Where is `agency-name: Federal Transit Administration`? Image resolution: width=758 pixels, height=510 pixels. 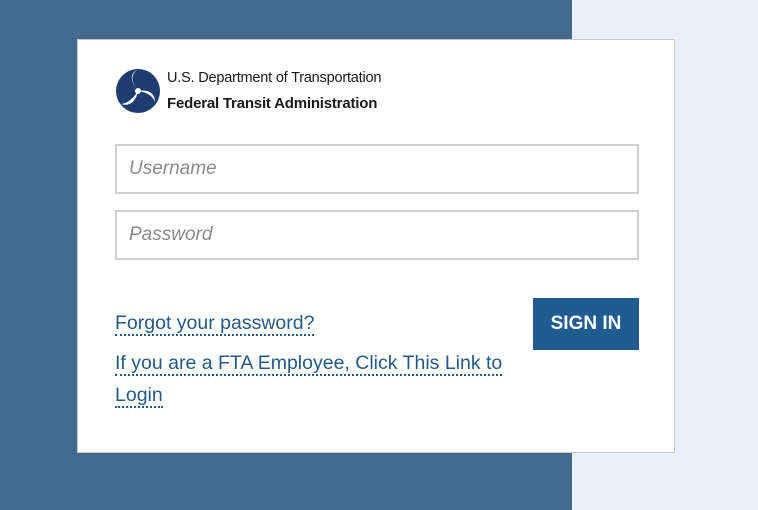
agency-name: Federal Transit Administration is located at coordinates (272, 103).